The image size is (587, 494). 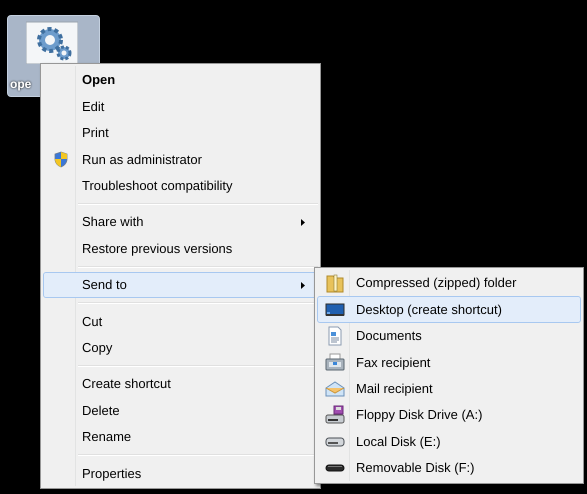 What do you see at coordinates (398, 441) in the screenshot?
I see `menu-item-label: Local Disk (E:)` at bounding box center [398, 441].